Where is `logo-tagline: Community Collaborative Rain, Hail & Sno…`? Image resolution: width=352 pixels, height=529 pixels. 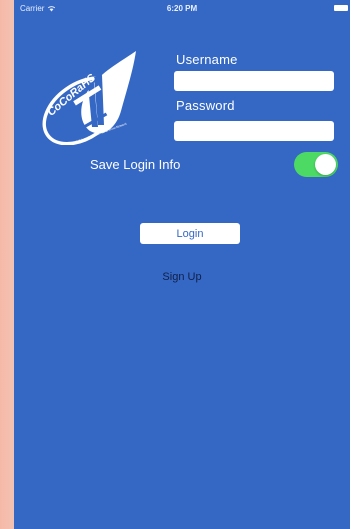 logo-tagline: Community Collaborative Rain, Hail & Sno… is located at coordinates (94, 133).